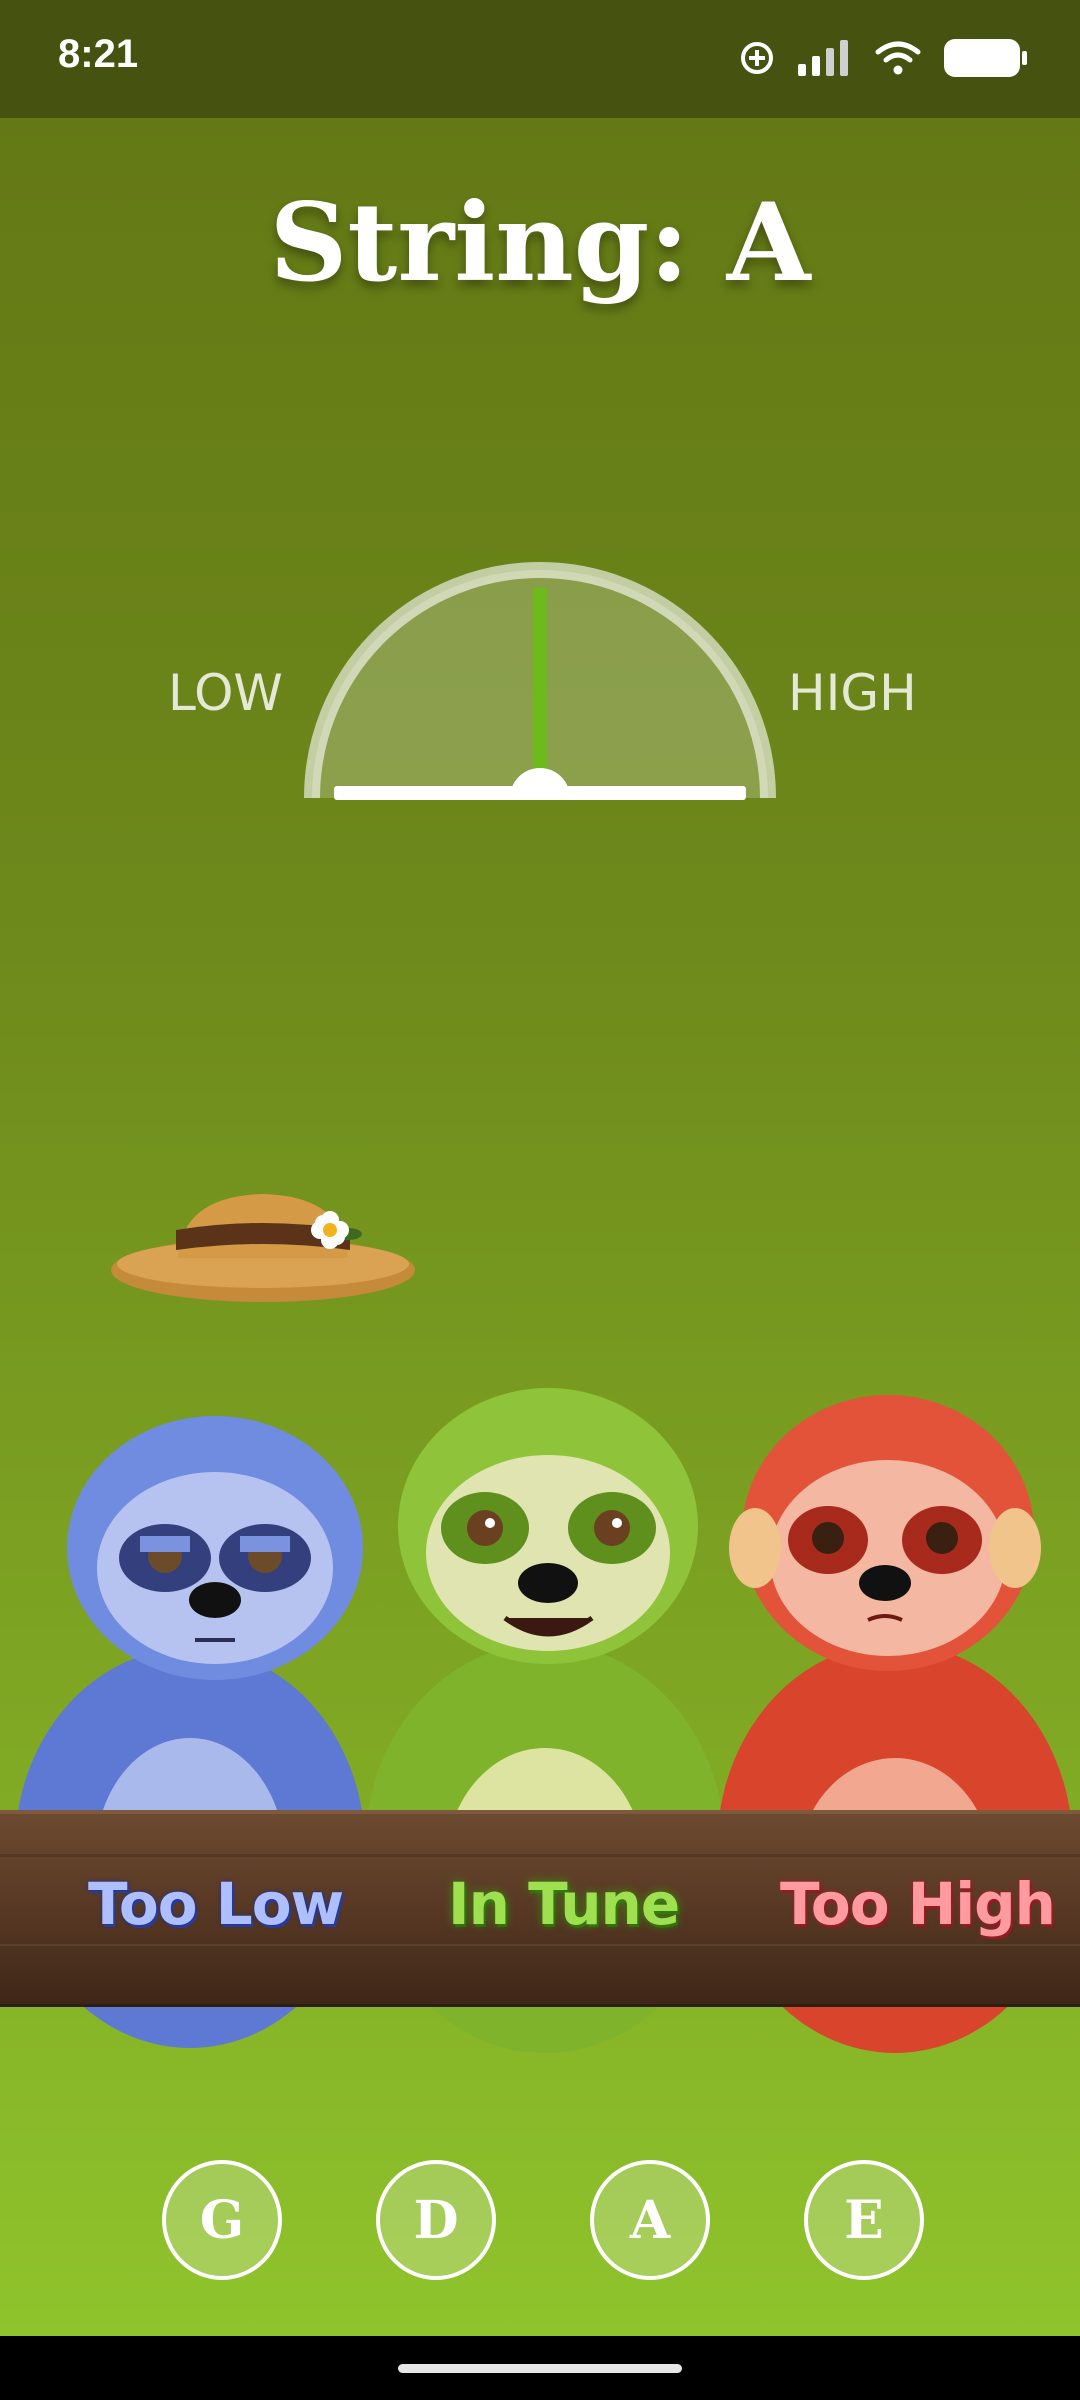 Image resolution: width=1080 pixels, height=2400 pixels. I want to click on string-selector: G D A E, so click(540, 2220).